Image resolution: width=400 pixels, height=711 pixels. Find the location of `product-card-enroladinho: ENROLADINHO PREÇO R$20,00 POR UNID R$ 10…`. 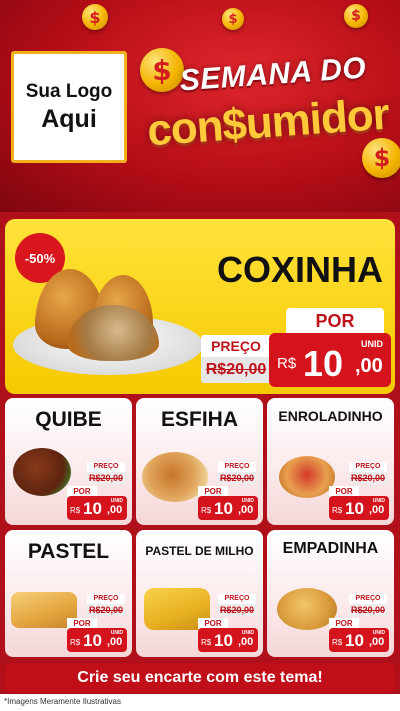

product-card-enroladinho: ENROLADINHO PREÇO R$20,00 POR UNID R$ 10… is located at coordinates (330, 461).